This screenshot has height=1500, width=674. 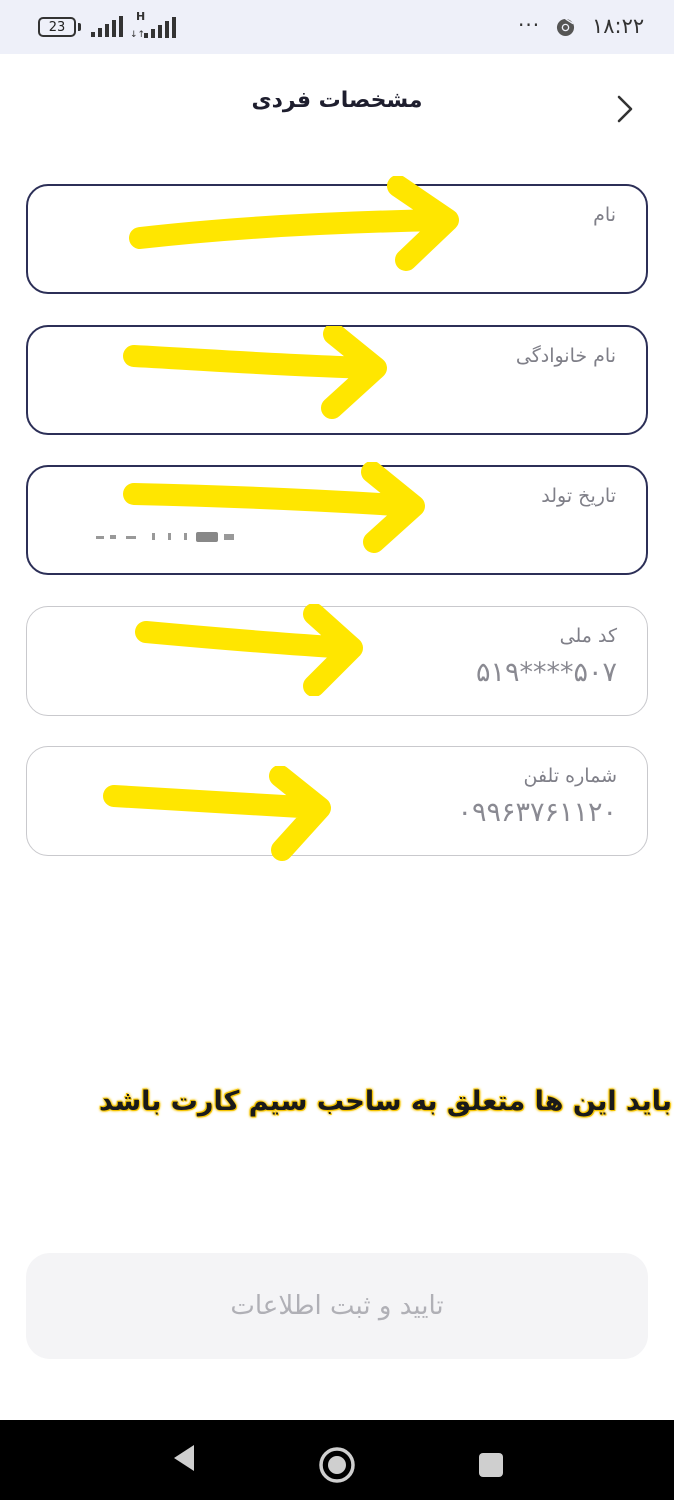 I want to click on signal-icon, so click(x=107, y=26).